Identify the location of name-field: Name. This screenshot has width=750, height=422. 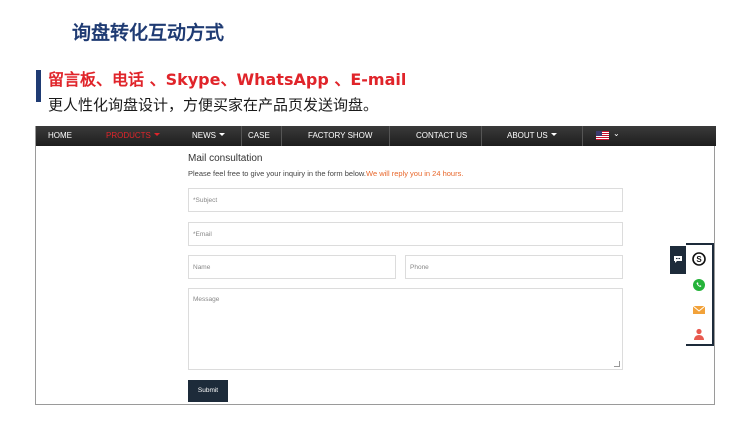
(292, 267).